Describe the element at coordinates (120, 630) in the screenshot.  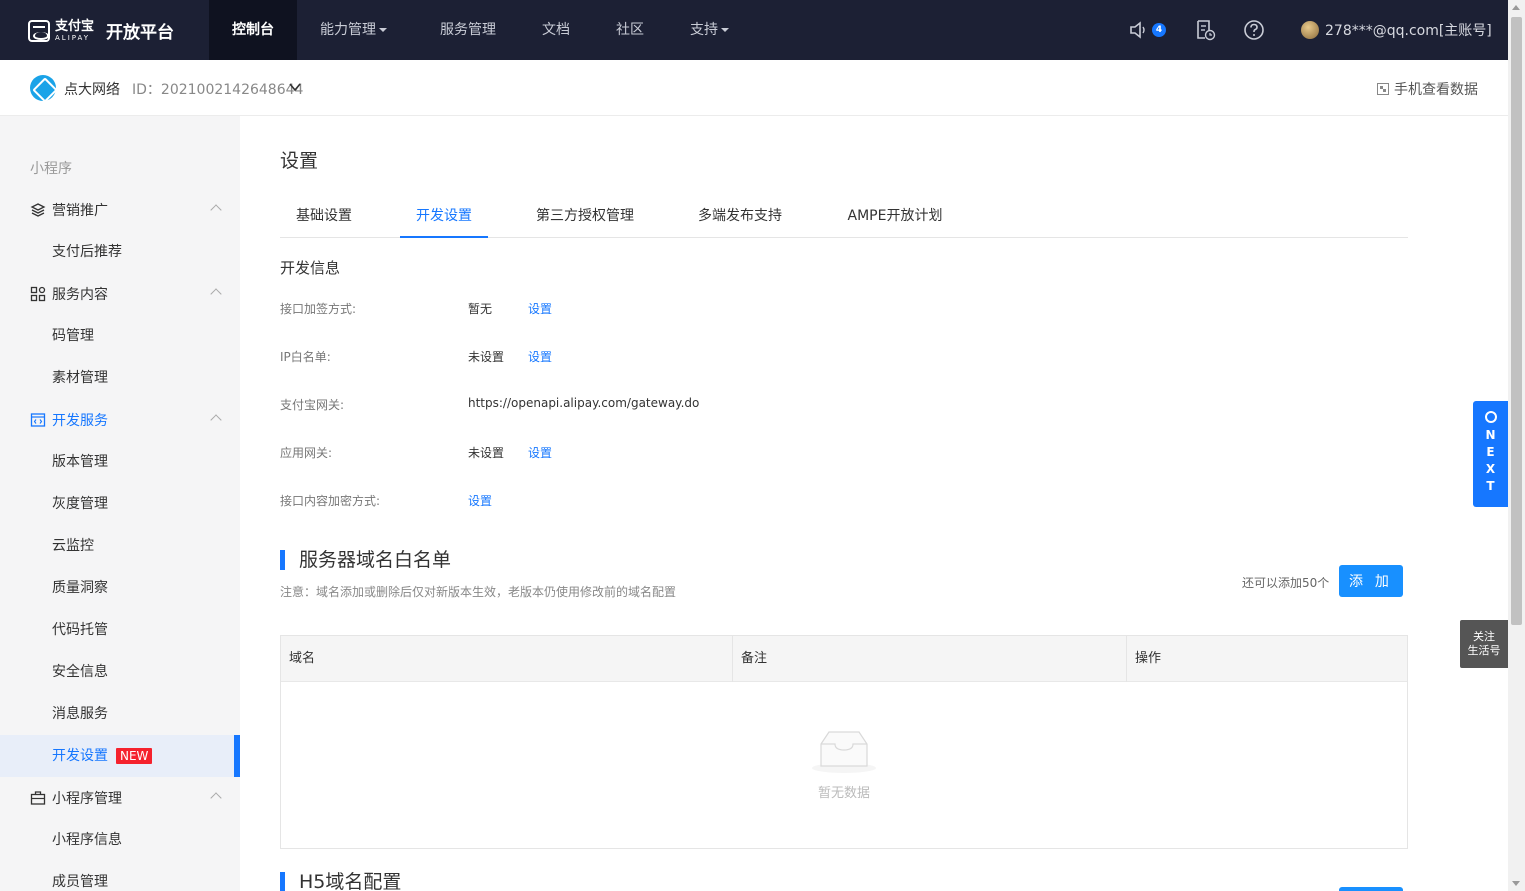
I see `sidebar-item-code-hosting: 代码托管` at that location.